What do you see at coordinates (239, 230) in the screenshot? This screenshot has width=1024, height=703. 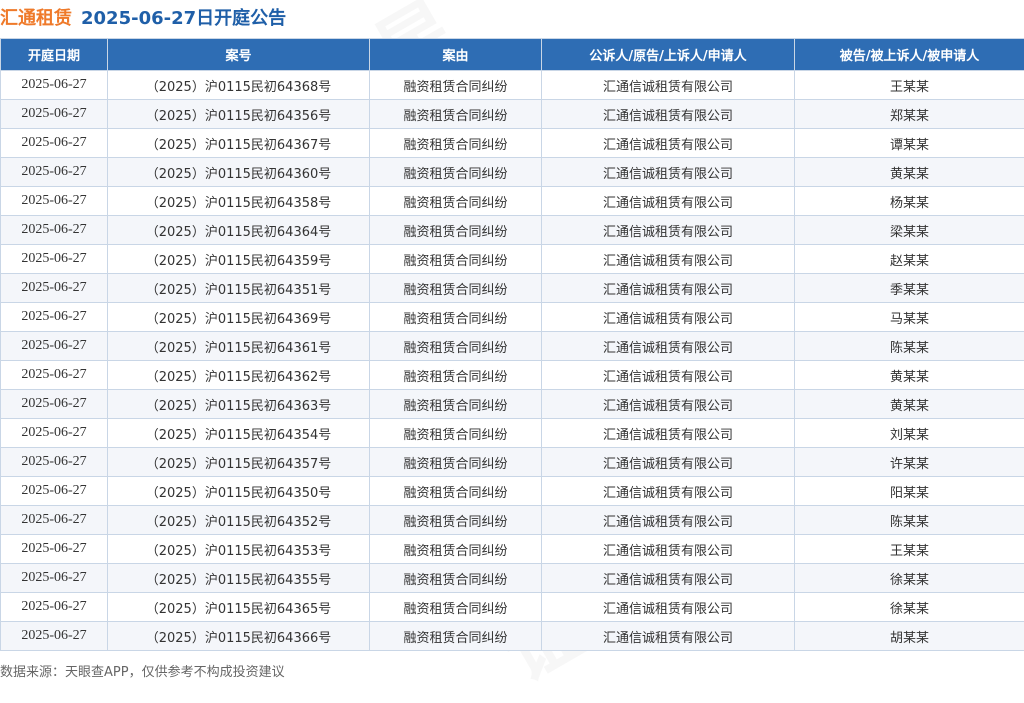 I see `case-number-cell: （2025）沪0115民初64364号` at bounding box center [239, 230].